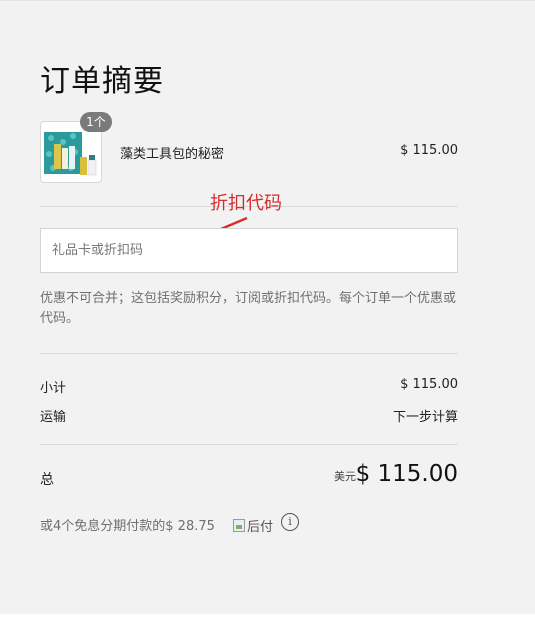 The height and width of the screenshot is (620, 535). Describe the element at coordinates (249, 250) in the screenshot. I see `discount-code-input` at that location.